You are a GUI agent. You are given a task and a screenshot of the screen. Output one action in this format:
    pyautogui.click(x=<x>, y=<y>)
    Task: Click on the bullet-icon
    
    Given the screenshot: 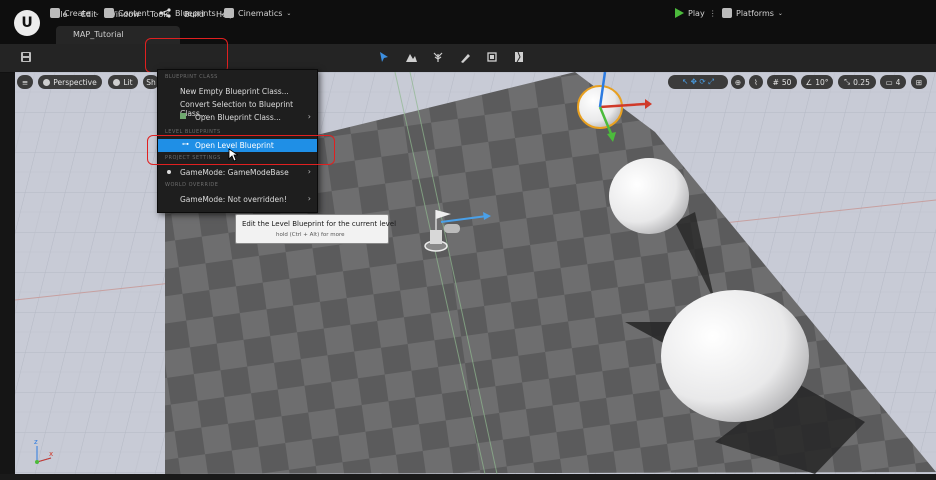 What is the action you would take?
    pyautogui.click(x=169, y=172)
    